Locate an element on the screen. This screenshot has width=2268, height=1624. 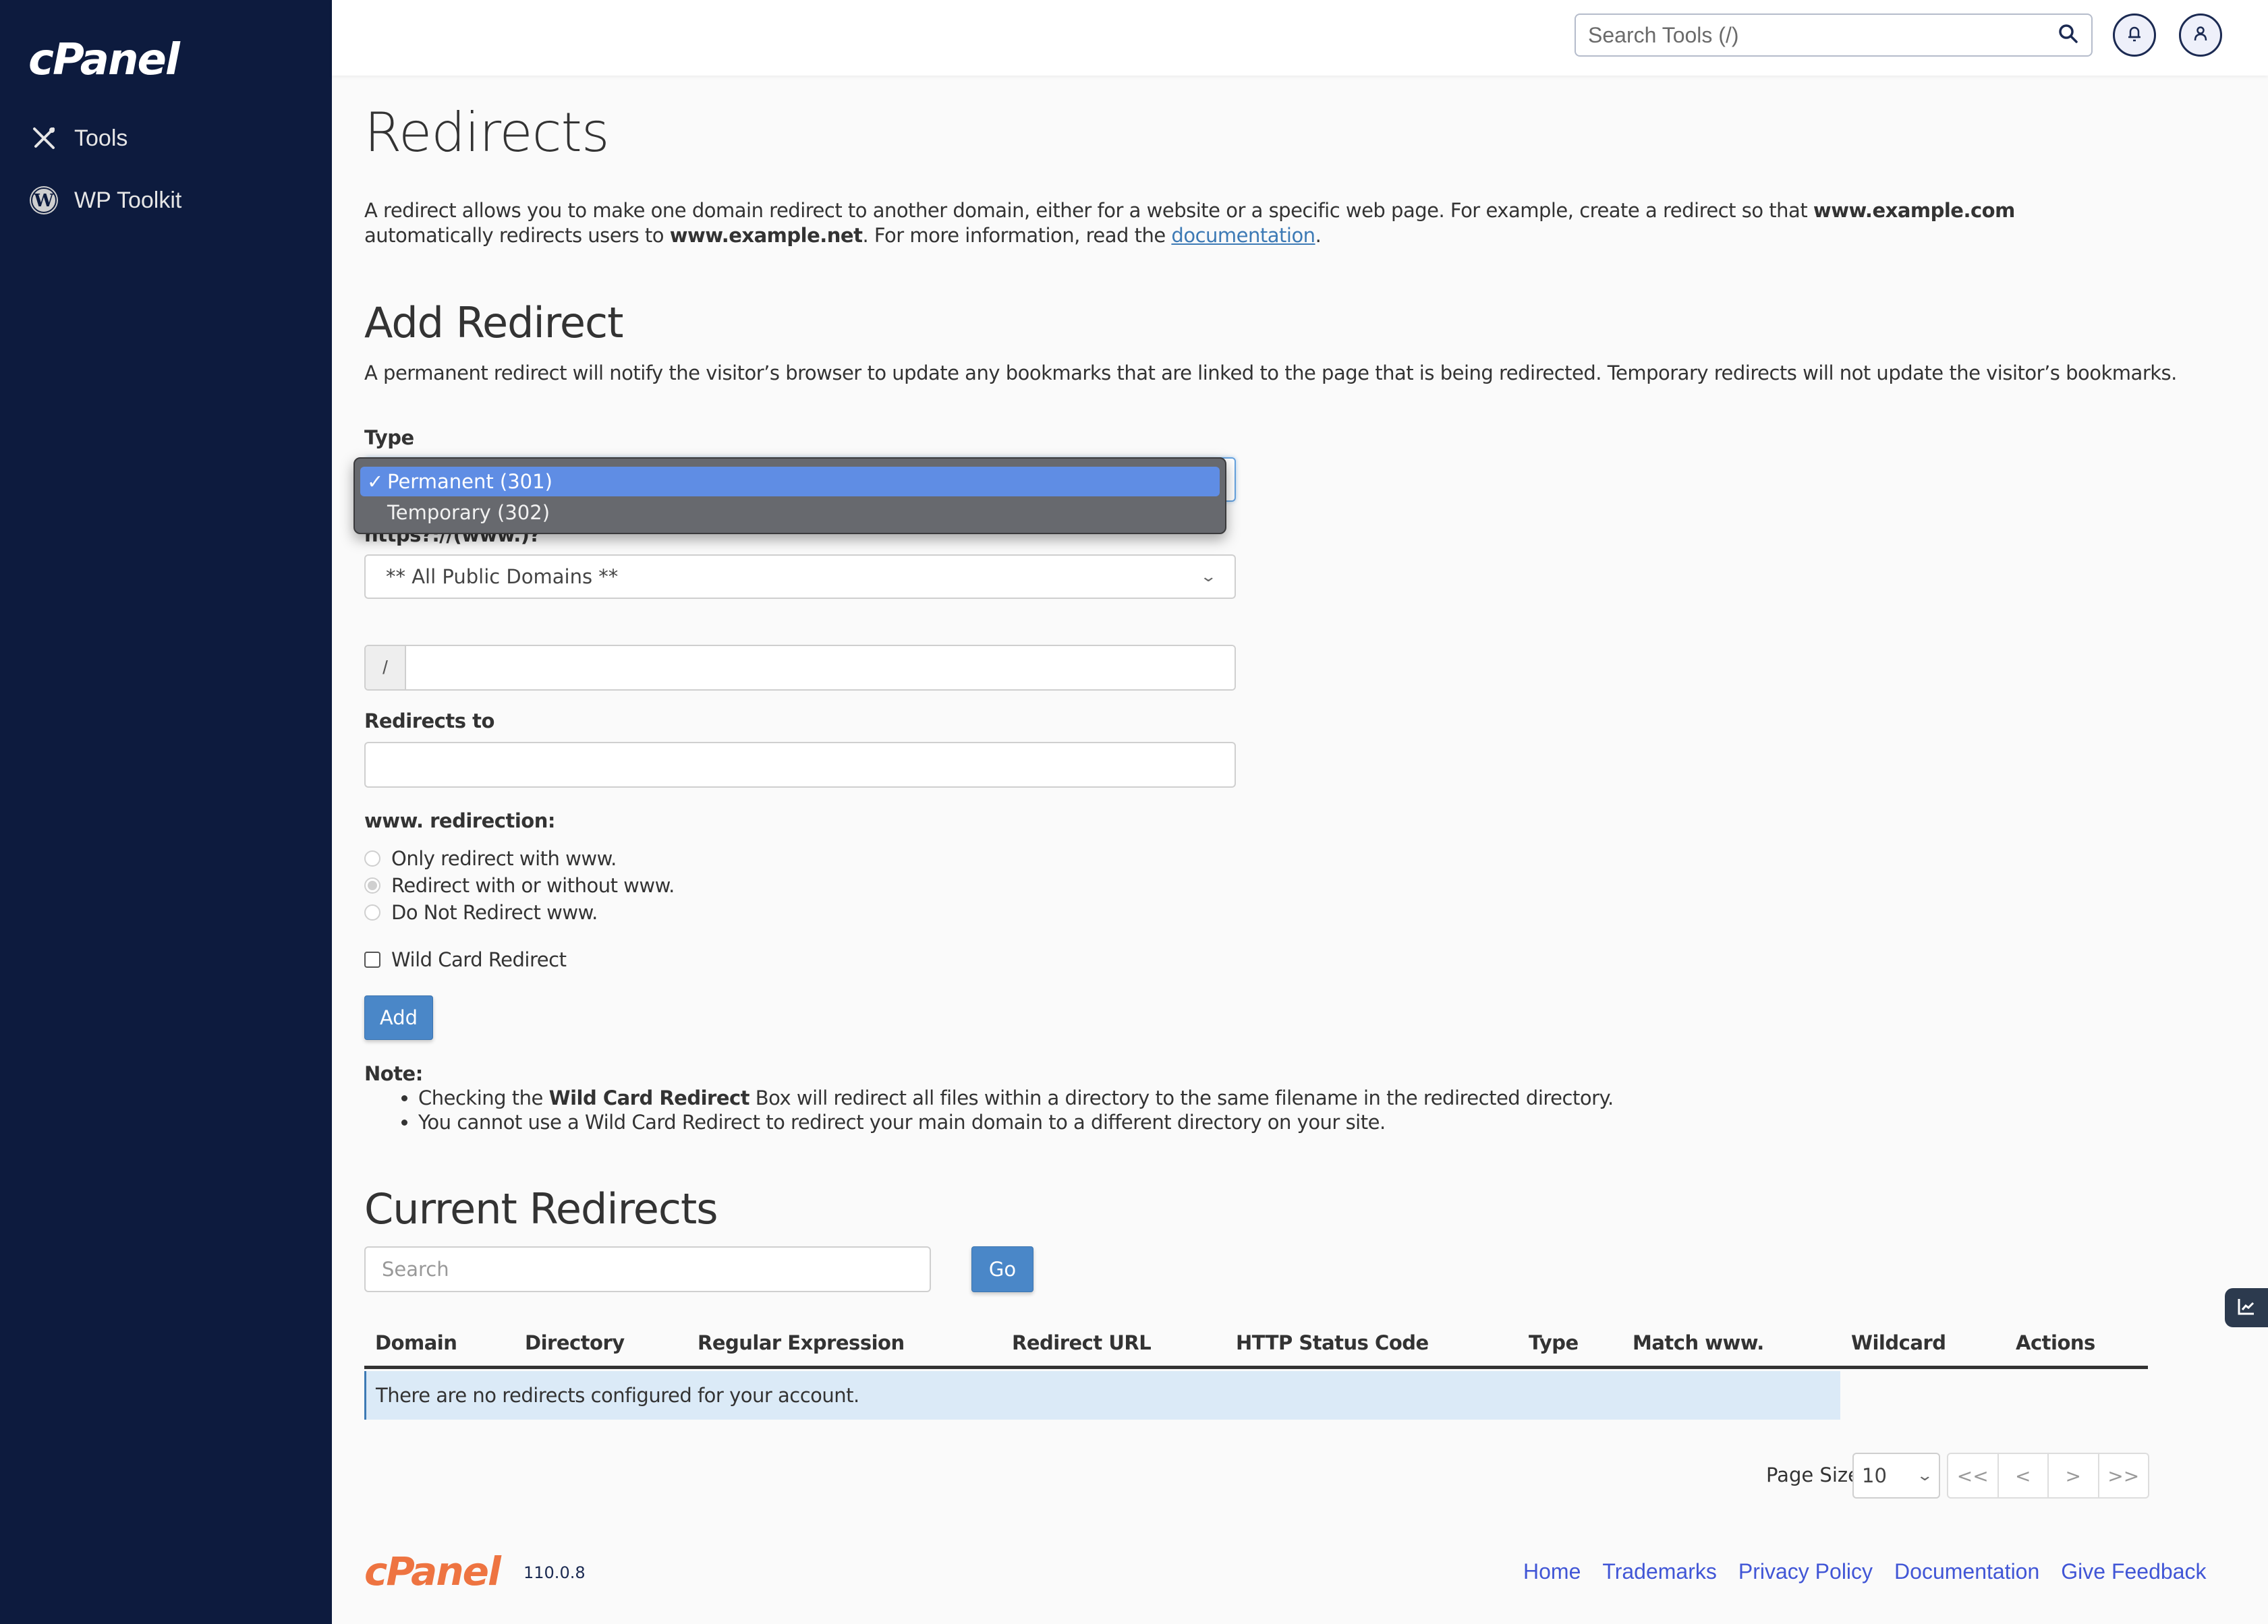
sidebar-item-wp-toolkit: W WP Toolkit is located at coordinates (104, 200).